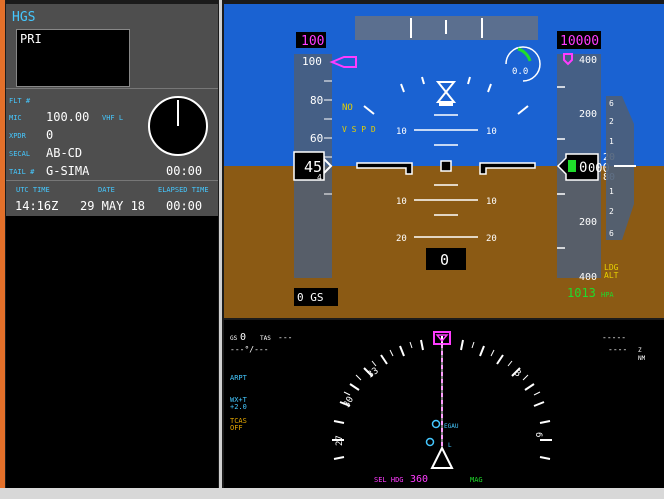 This screenshot has width=664, height=499. Describe the element at coordinates (451, 426) in the screenshot. I see `waypoint-label: EGAU` at that location.